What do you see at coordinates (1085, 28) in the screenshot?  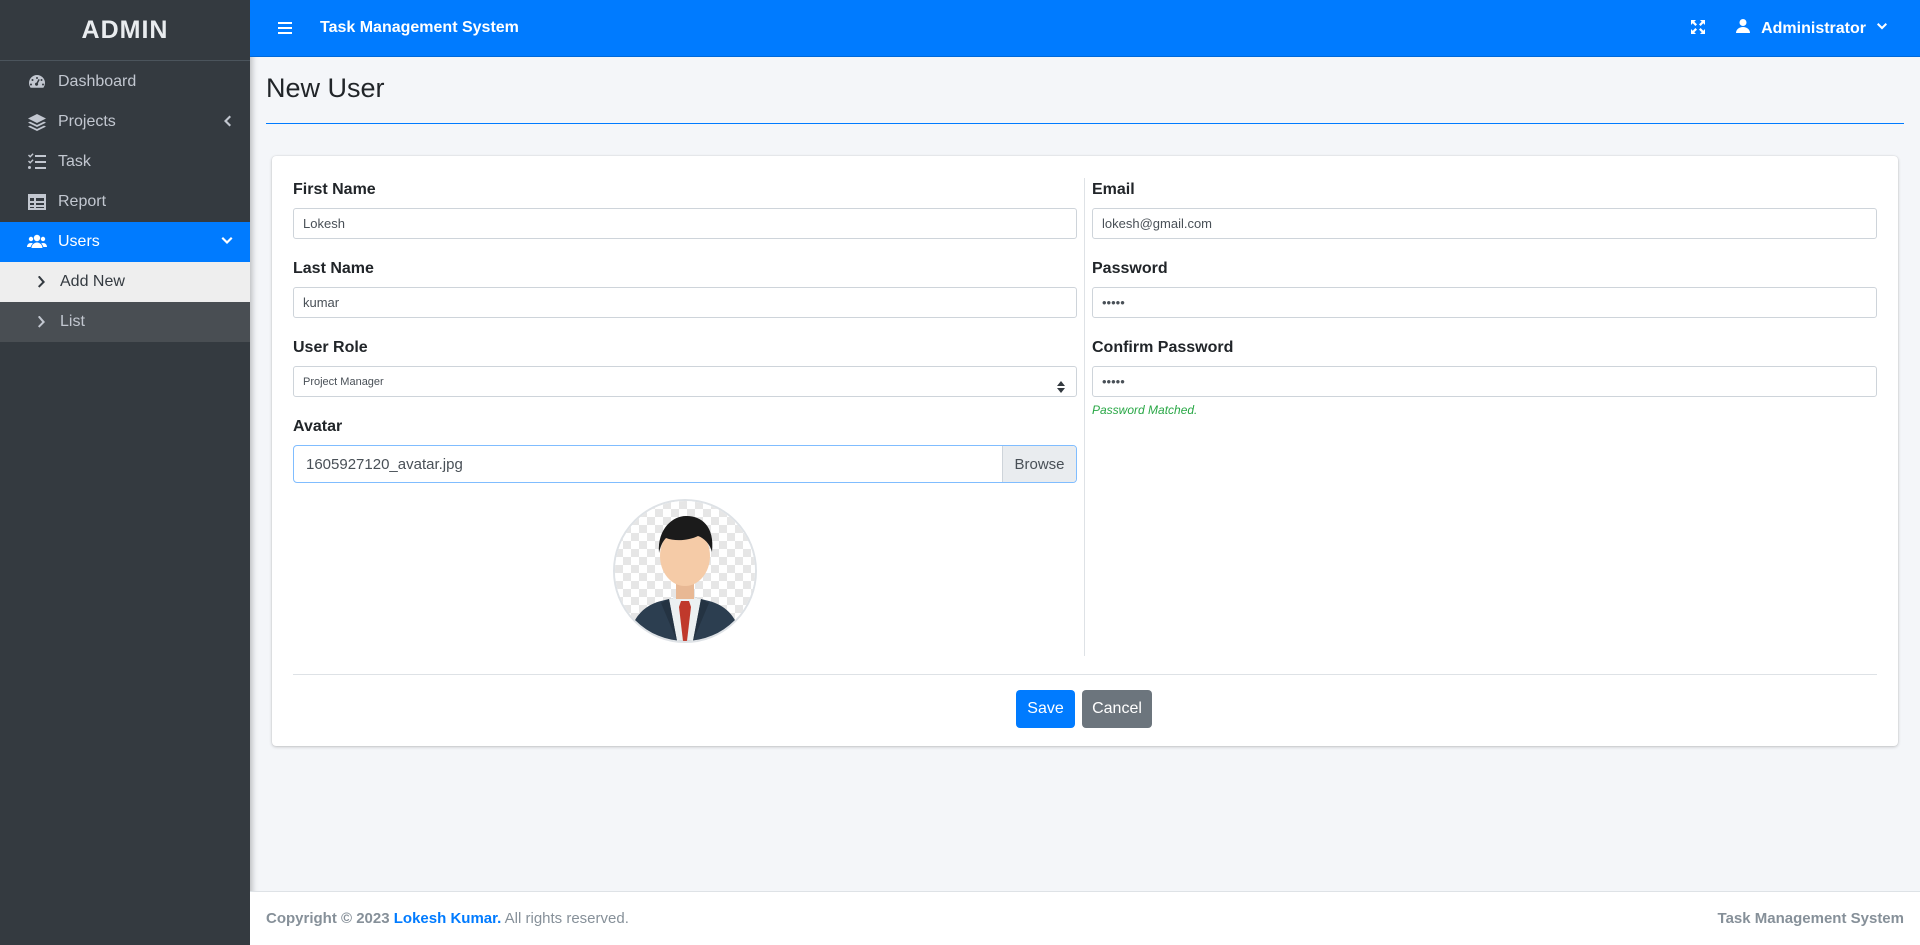 I see `top-navbar: Task Management System Administrator` at bounding box center [1085, 28].